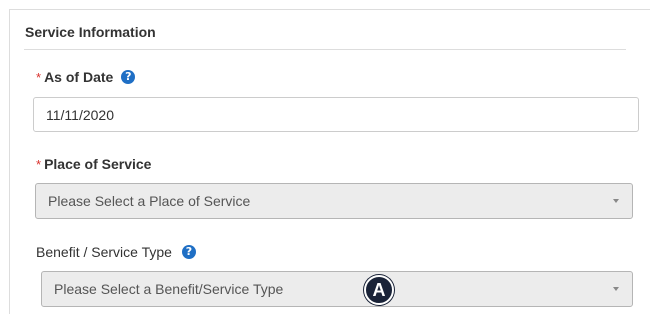 The width and height of the screenshot is (650, 314). I want to click on benefit-service-type-label: Benefit / Service Type, so click(104, 252).